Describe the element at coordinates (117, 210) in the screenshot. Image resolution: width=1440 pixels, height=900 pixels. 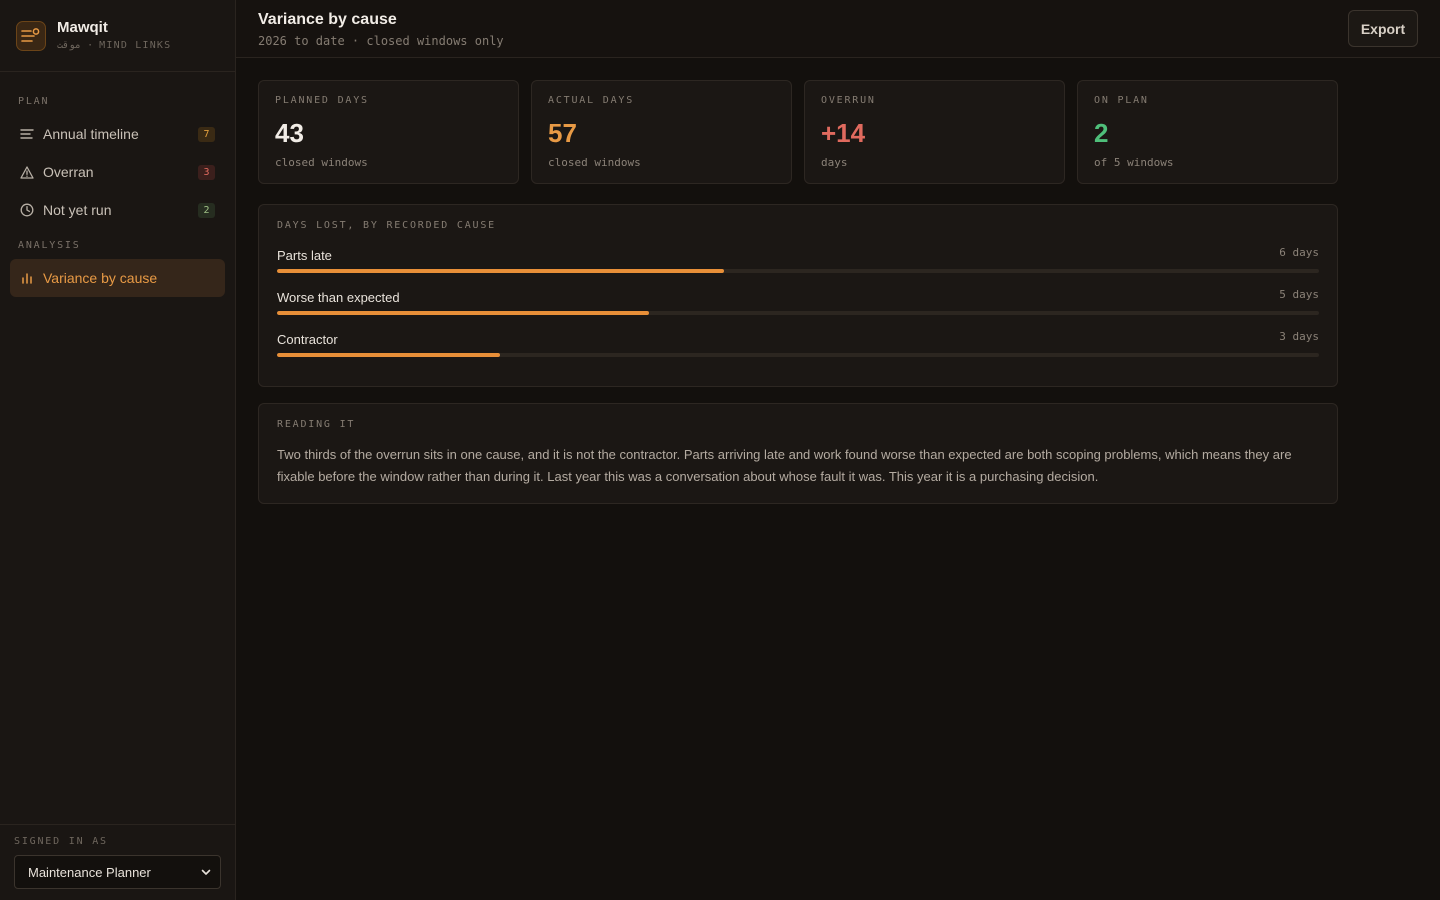
I see `sidebar-item-not-yet-run: Not yet run 2` at that location.